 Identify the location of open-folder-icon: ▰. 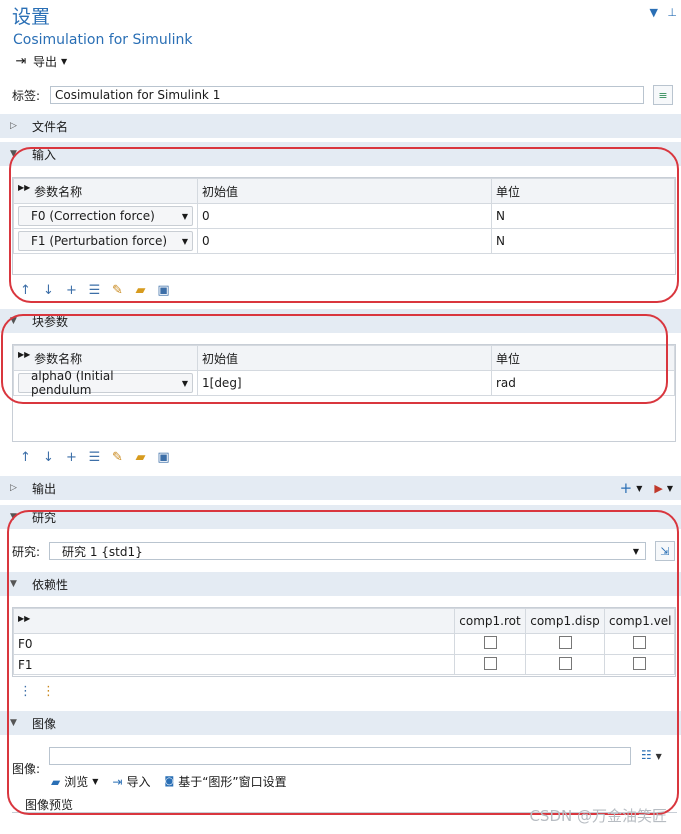
(140, 457).